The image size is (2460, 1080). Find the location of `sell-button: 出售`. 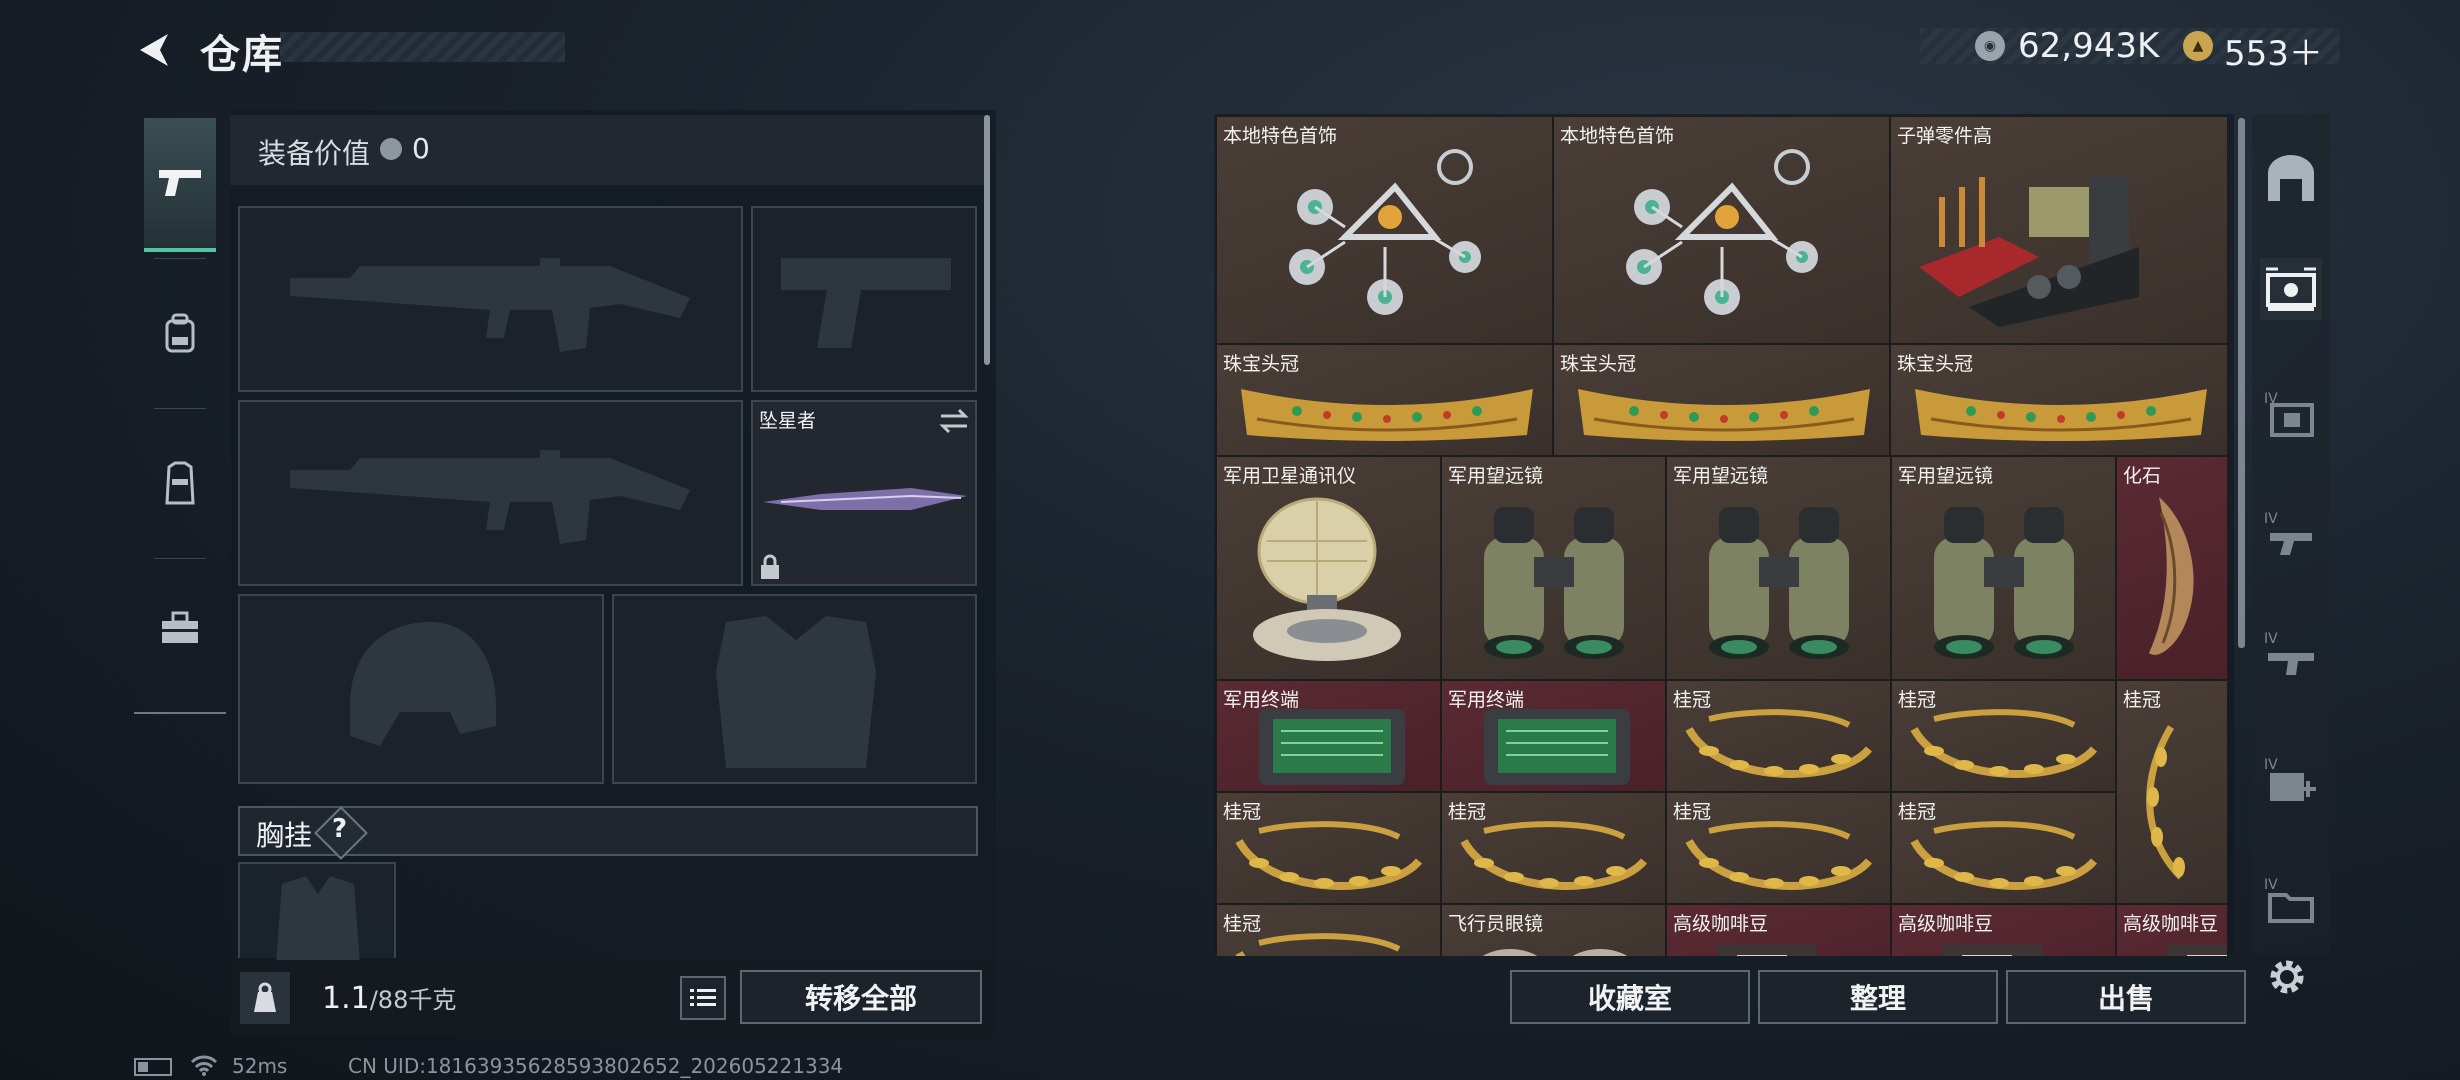

sell-button: 出售 is located at coordinates (2126, 997).